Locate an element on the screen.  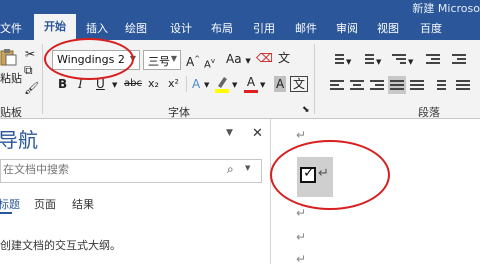
paragraph-group-label: 段落 is located at coordinates (429, 112).